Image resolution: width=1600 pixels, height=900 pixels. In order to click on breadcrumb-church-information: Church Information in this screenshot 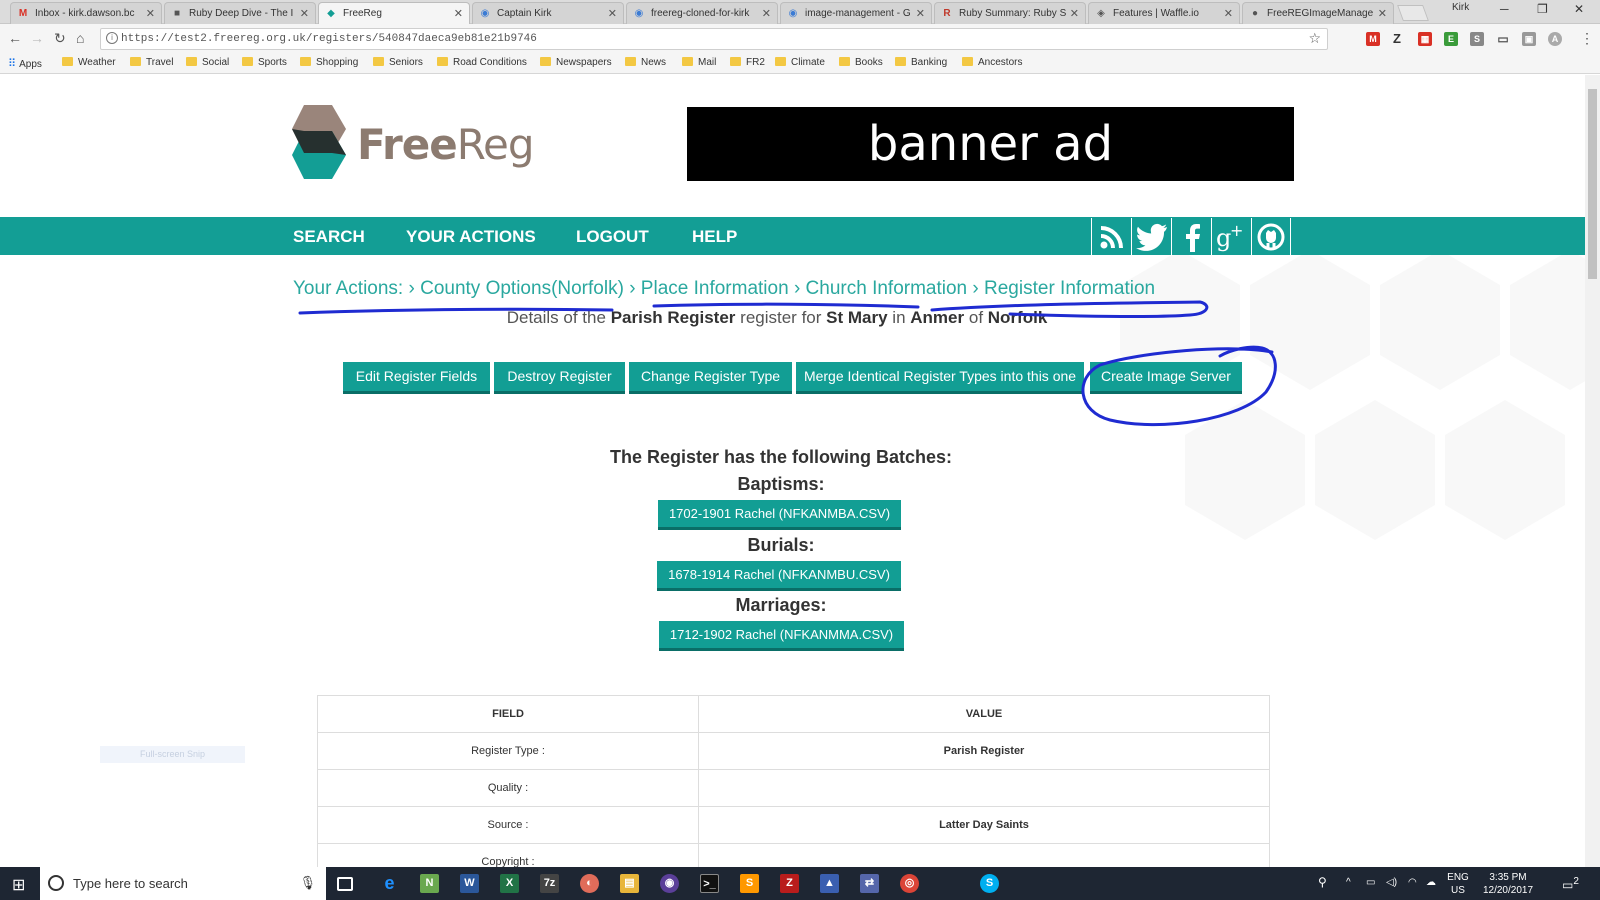, I will do `click(887, 288)`.